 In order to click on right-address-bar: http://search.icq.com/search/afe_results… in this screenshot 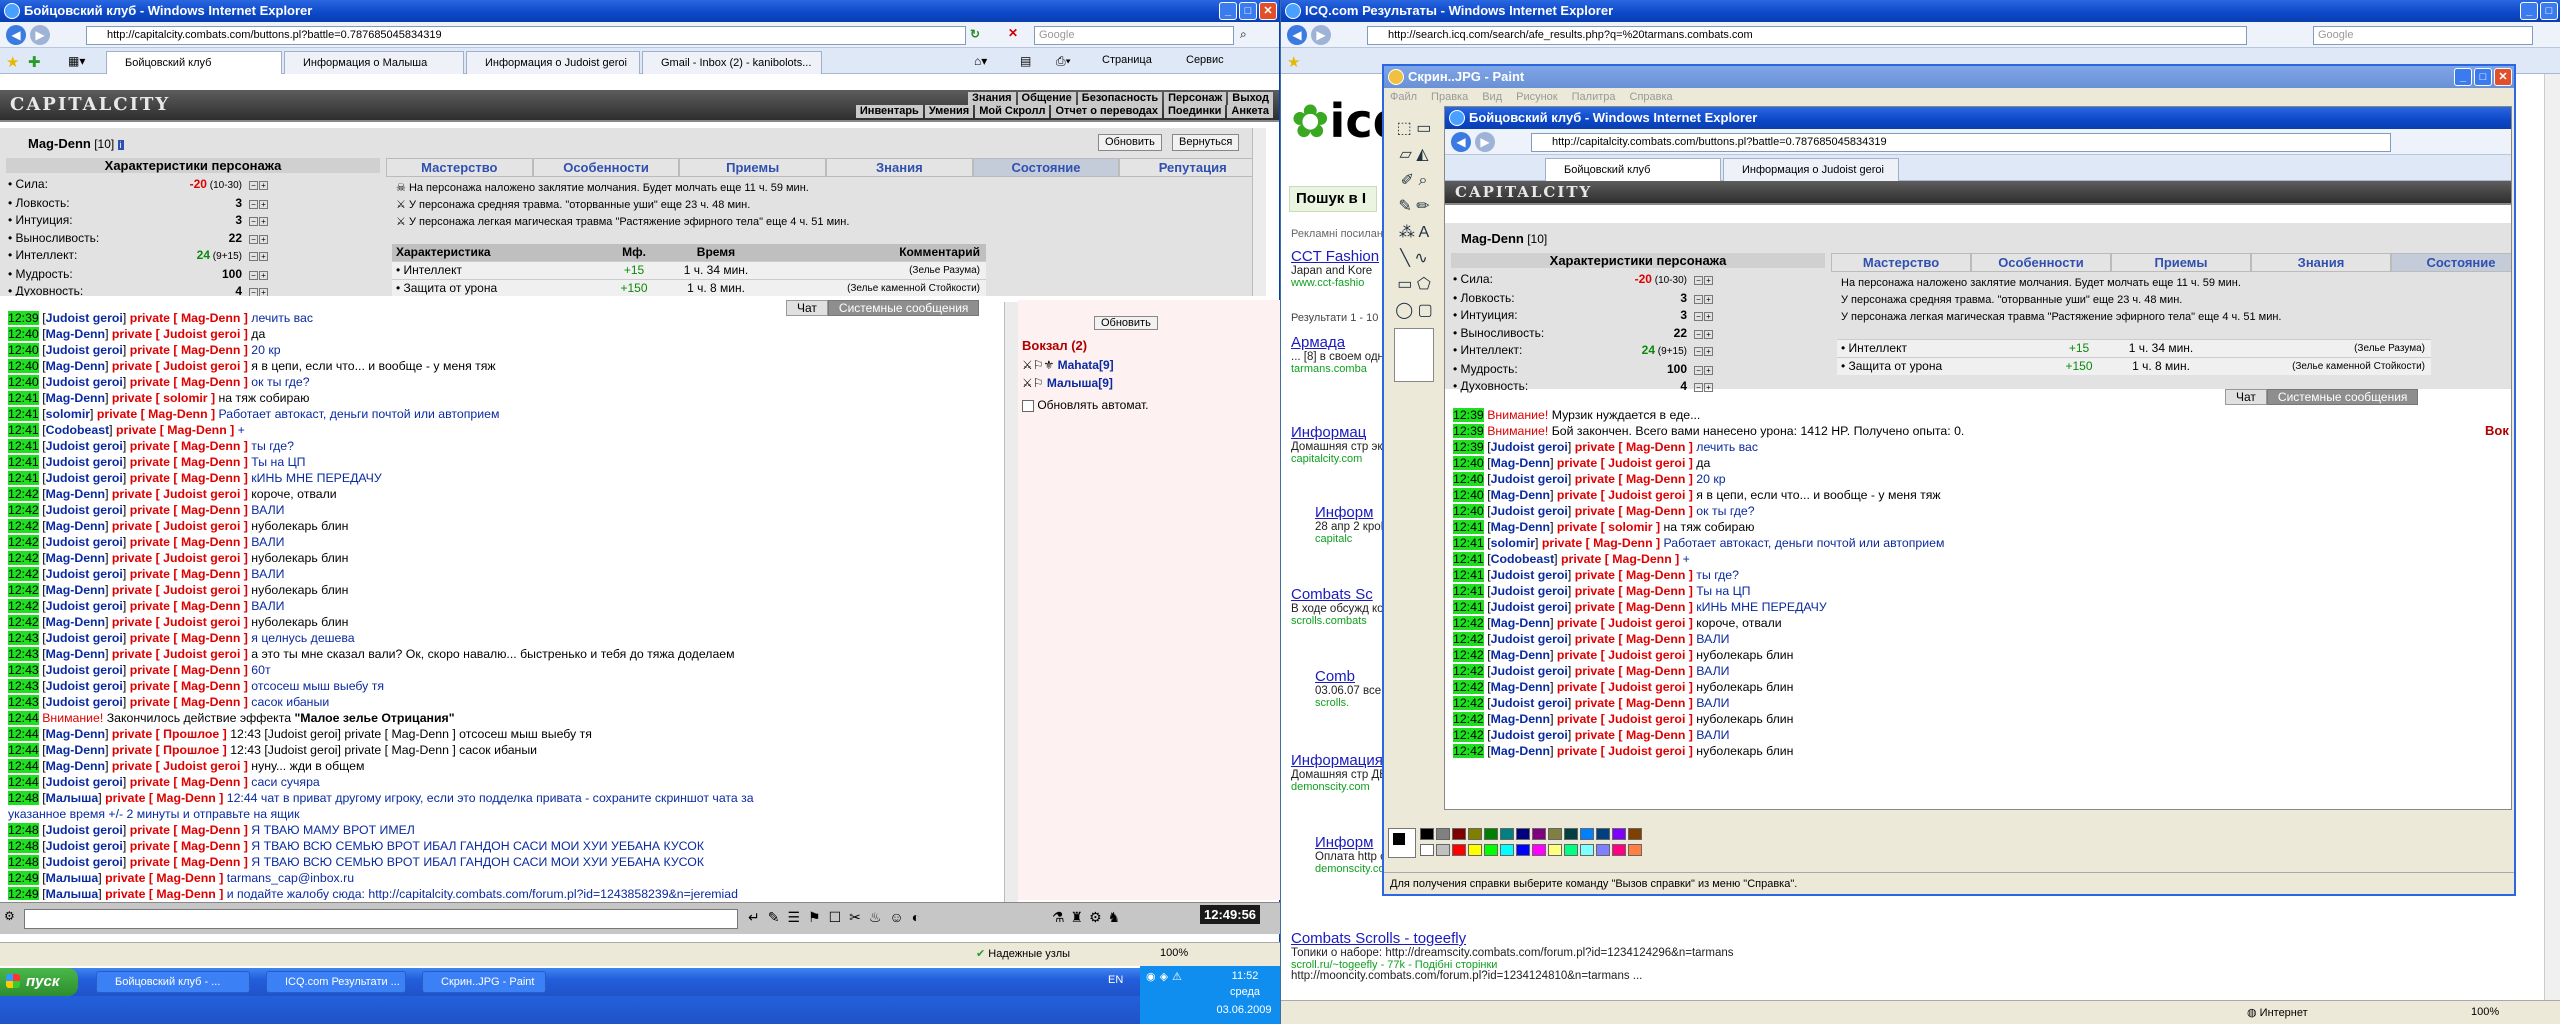, I will do `click(1807, 35)`.